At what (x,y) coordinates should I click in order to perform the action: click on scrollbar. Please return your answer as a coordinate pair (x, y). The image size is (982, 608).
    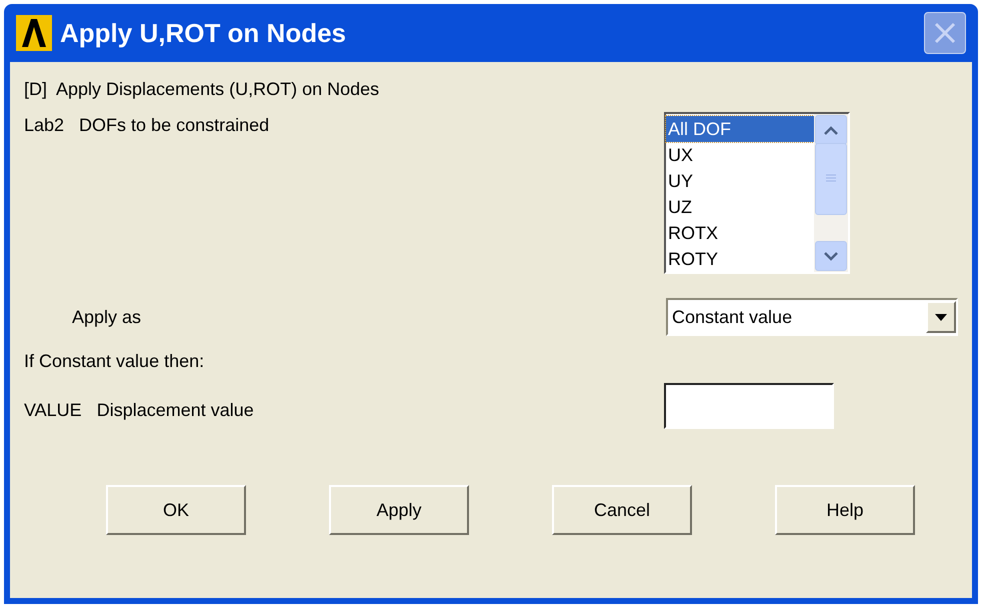
    Looking at the image, I should click on (831, 193).